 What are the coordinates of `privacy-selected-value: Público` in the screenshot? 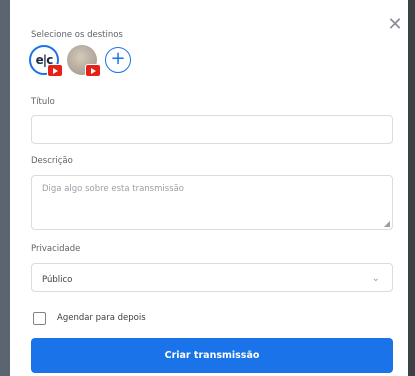 It's located at (57, 280).